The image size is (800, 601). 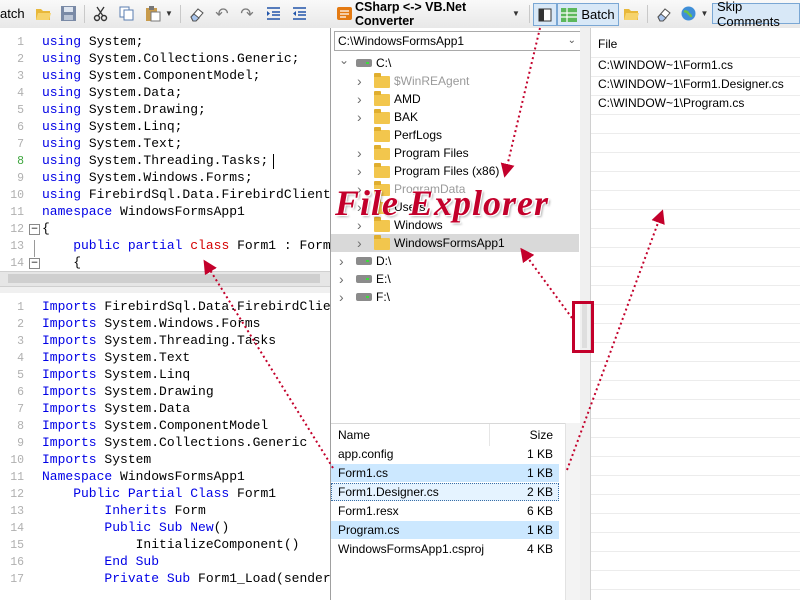 What do you see at coordinates (159, 493) in the screenshot?
I see `code-line: Public Partial Class Form1` at bounding box center [159, 493].